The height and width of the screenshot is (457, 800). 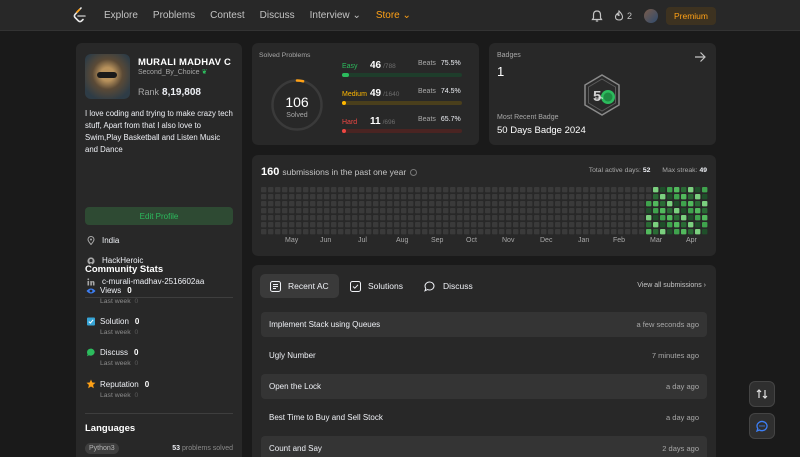 What do you see at coordinates (650, 15) in the screenshot?
I see `user-avatar` at bounding box center [650, 15].